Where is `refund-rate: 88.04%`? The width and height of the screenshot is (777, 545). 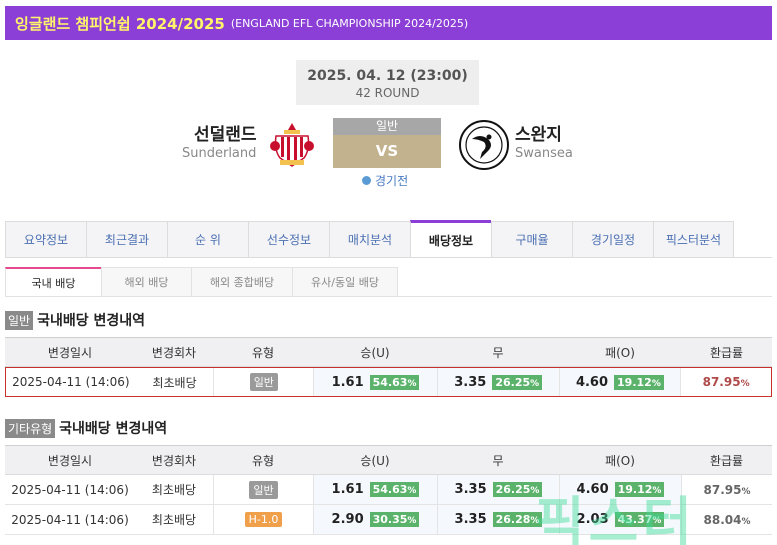 refund-rate: 88.04% is located at coordinates (727, 520).